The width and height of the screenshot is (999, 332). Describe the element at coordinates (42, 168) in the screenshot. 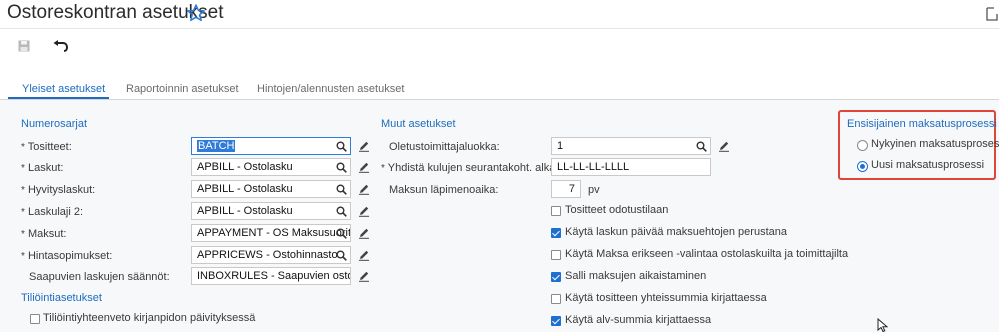

I see `laskut-label: * Laskut:` at that location.